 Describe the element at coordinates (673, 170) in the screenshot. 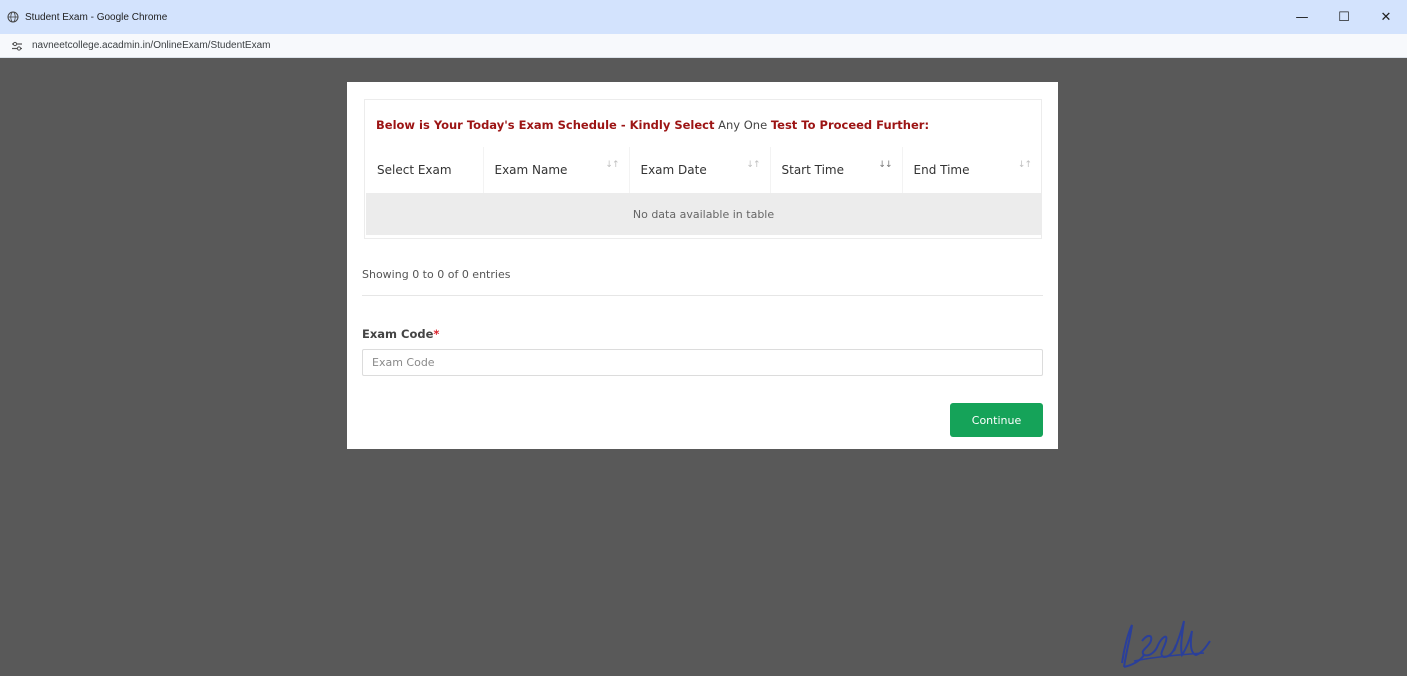

I see `column-header-label: Exam Date` at that location.